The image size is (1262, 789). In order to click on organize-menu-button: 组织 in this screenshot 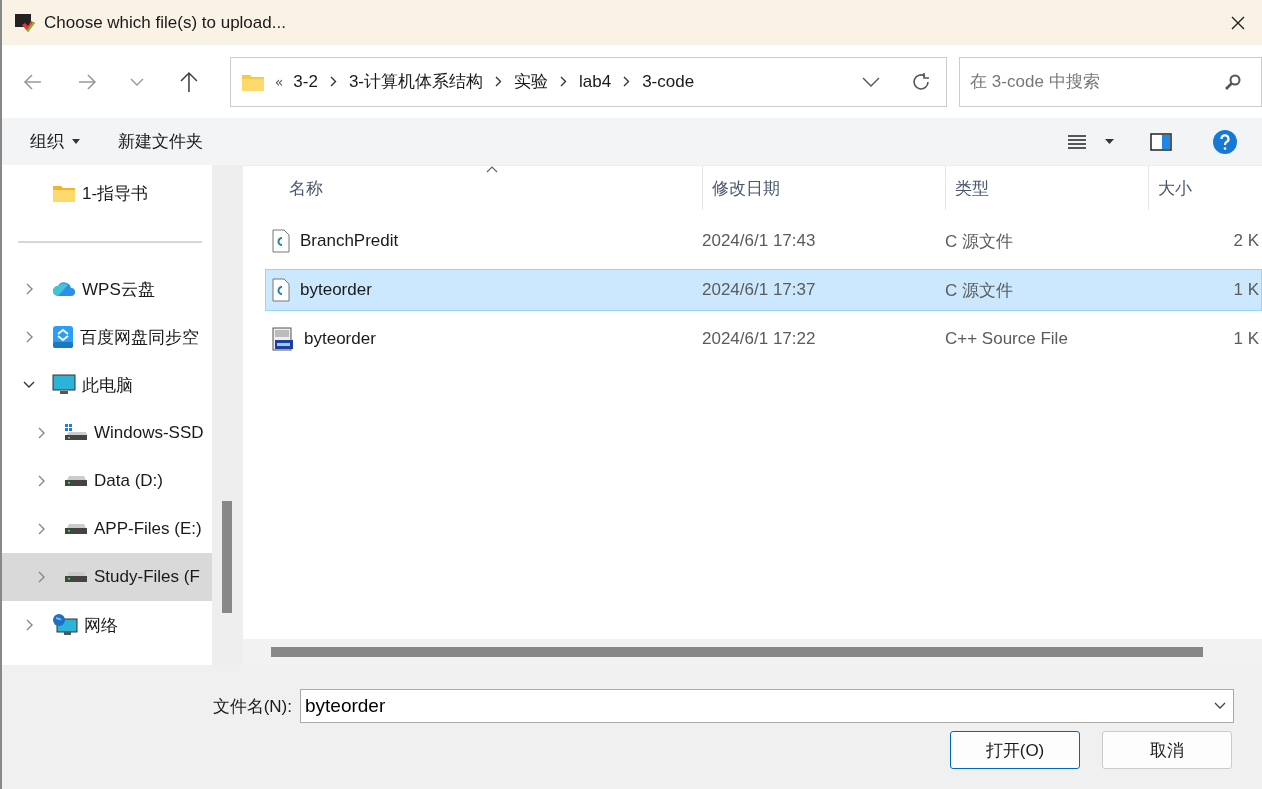, I will do `click(55, 141)`.